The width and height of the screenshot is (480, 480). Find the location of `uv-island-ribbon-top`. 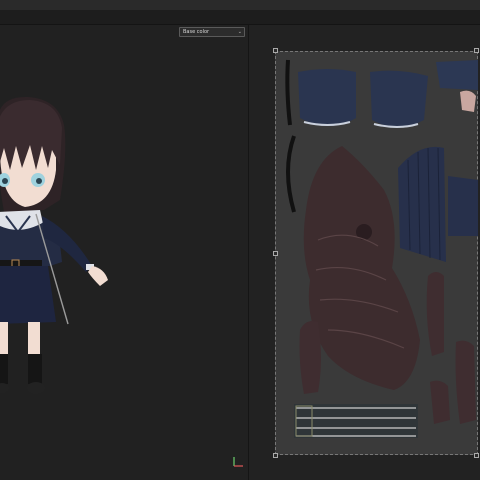

uv-island-ribbon-top is located at coordinates (288, 92).